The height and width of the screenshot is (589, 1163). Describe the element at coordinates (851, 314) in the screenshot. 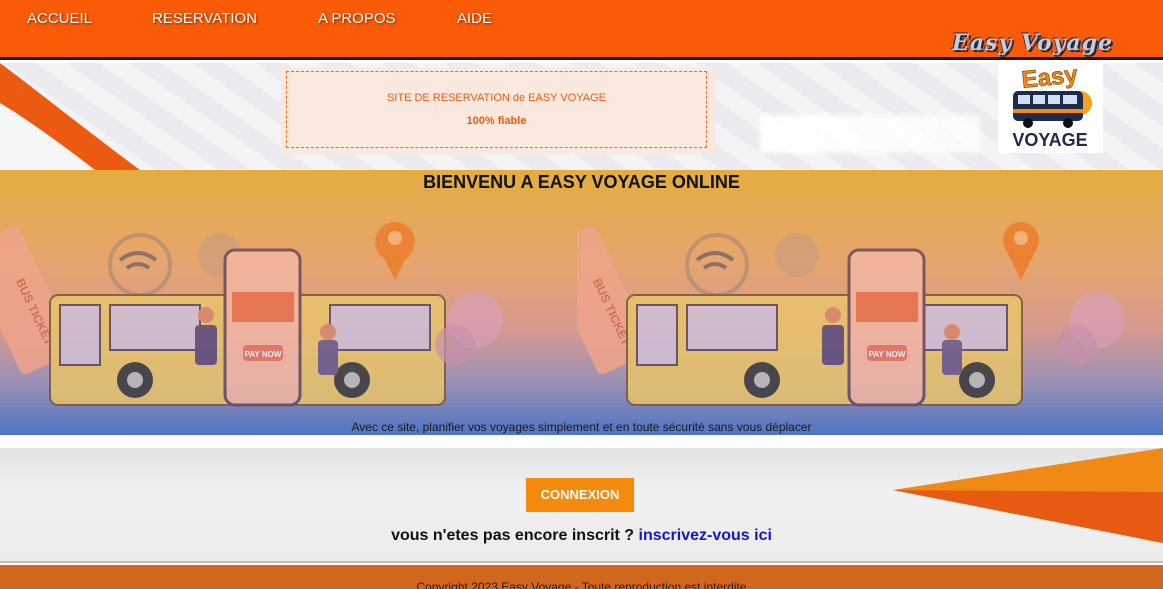

I see `bus-booking-illustration-repeat: BUS TICKET PAY NOW` at that location.